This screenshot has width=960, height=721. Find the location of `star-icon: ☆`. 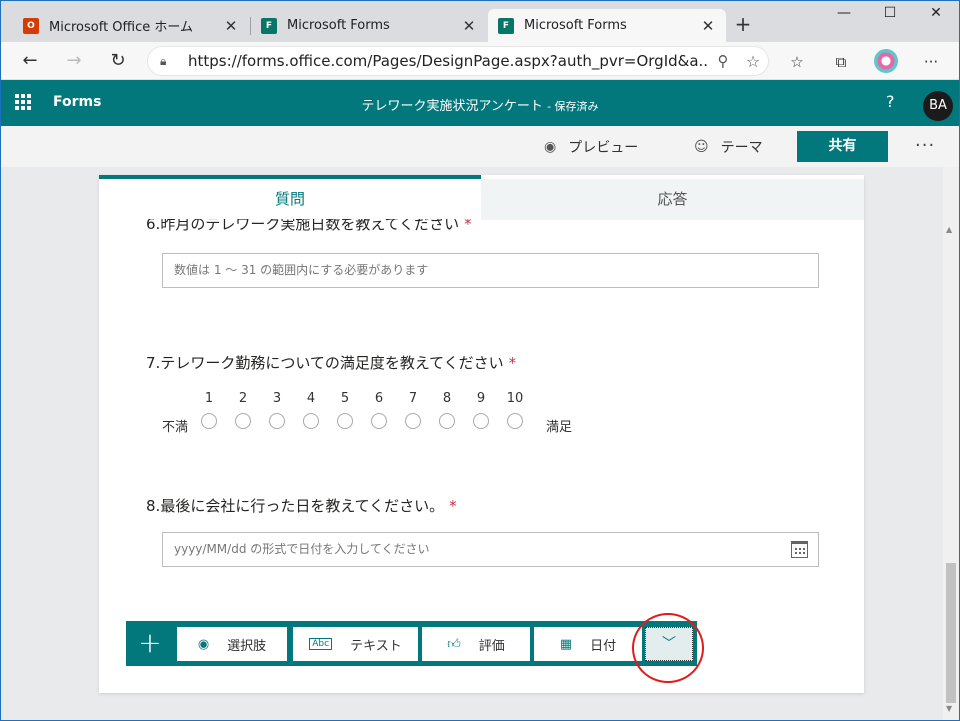

star-icon: ☆ is located at coordinates (753, 61).